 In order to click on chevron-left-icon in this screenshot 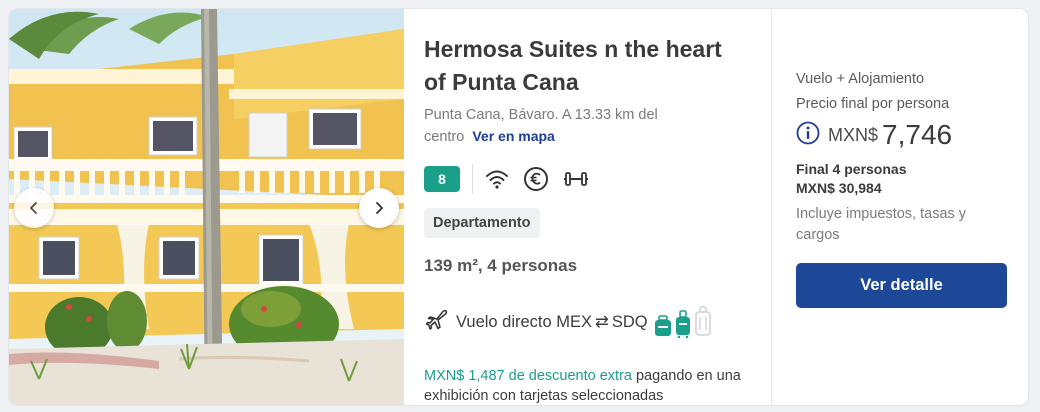, I will do `click(33, 208)`.